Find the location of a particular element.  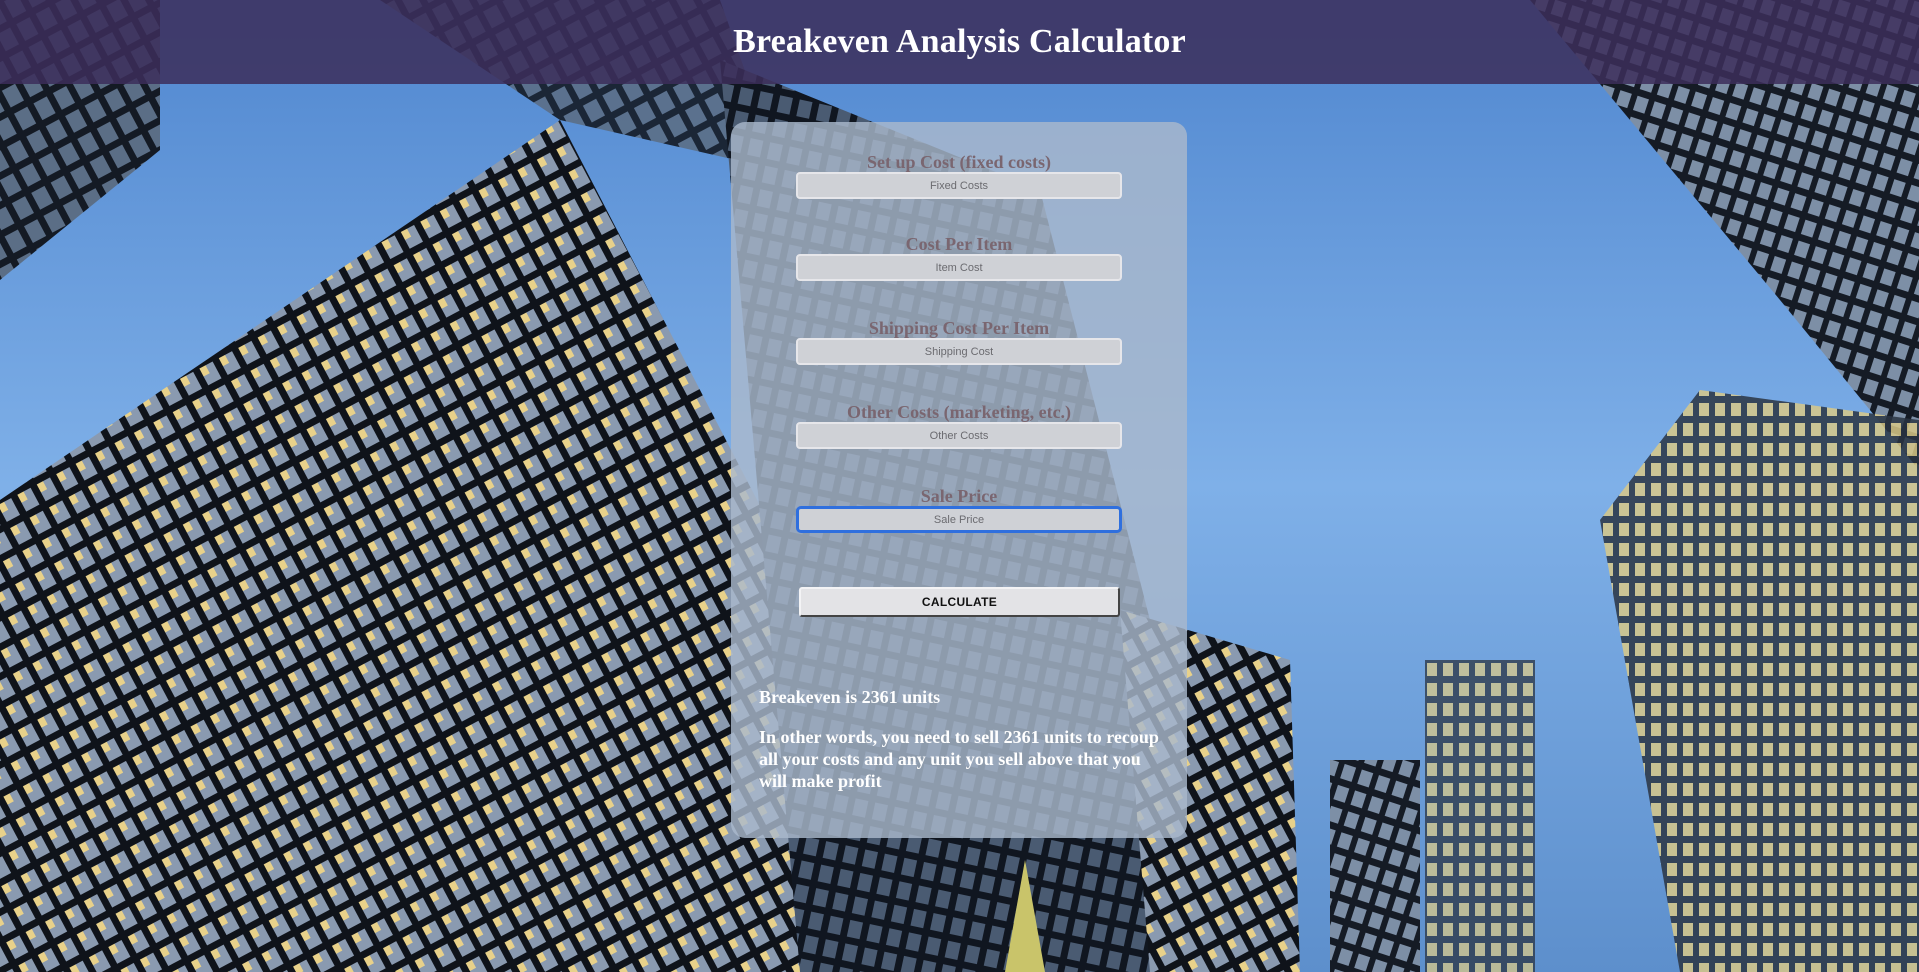

sale-price-field-group: Sale Price is located at coordinates (959, 509).